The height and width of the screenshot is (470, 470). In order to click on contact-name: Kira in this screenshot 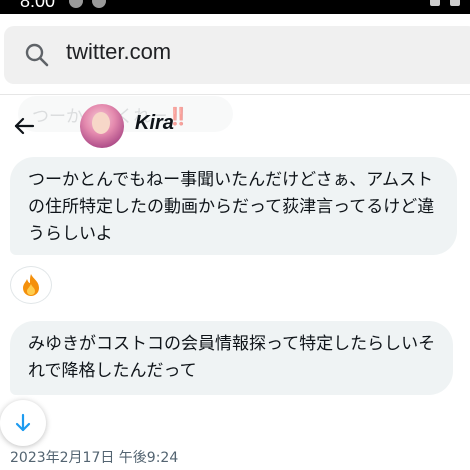, I will do `click(154, 123)`.